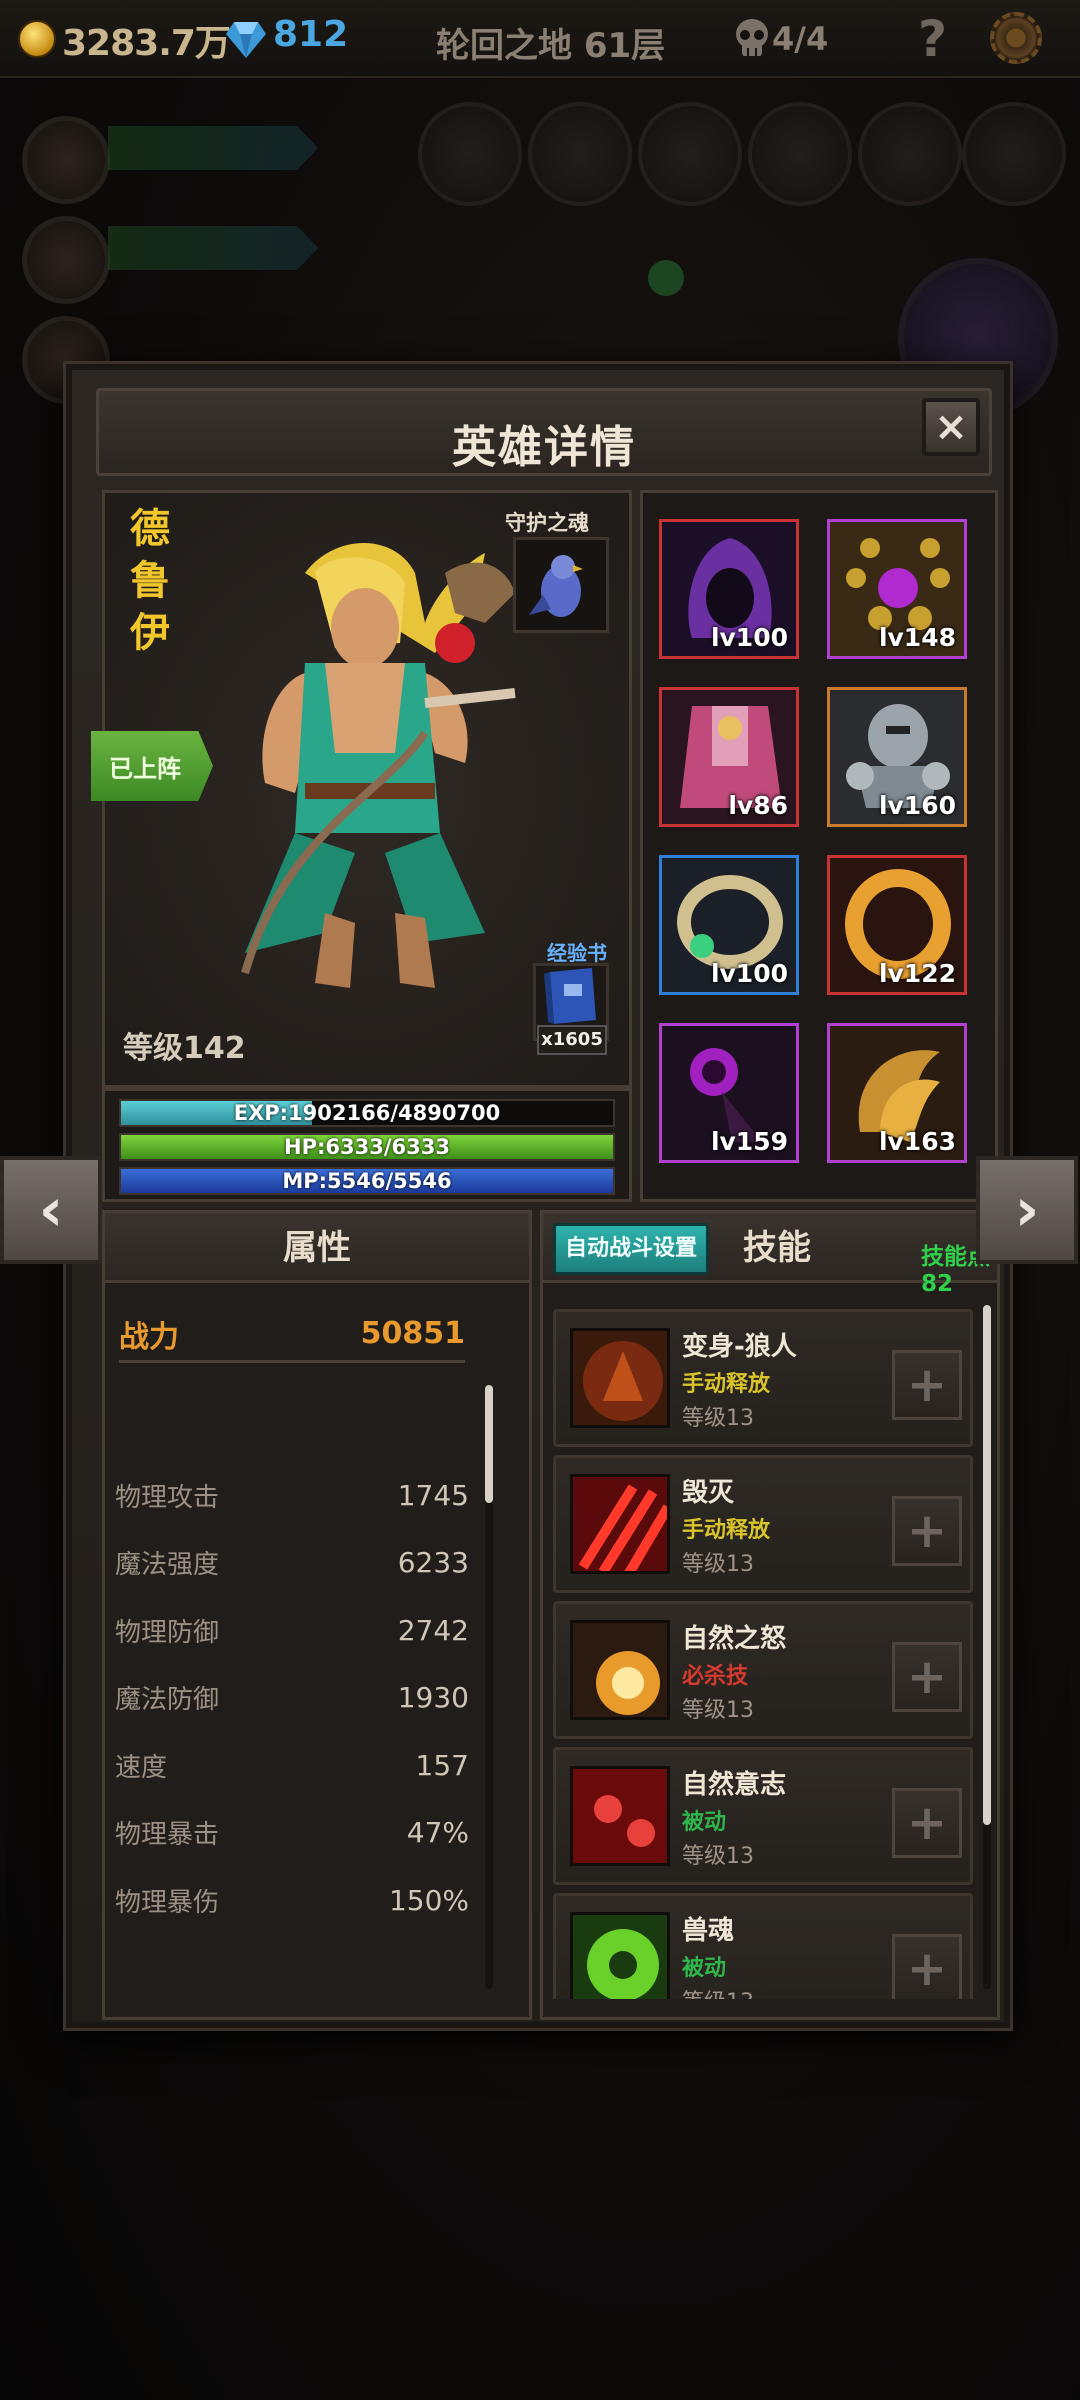  What do you see at coordinates (620, 1524) in the screenshot?
I see `claw-slash-icon` at bounding box center [620, 1524].